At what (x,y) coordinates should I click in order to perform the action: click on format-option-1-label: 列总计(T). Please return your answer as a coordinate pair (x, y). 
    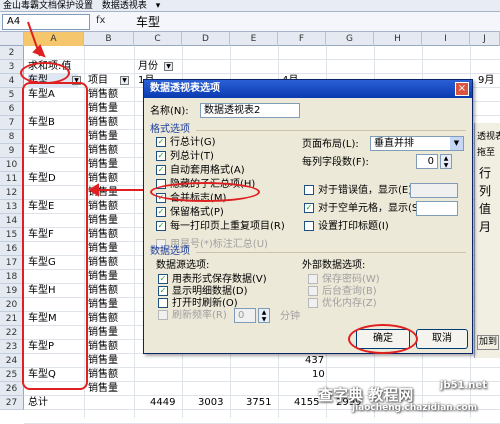
    Looking at the image, I should click on (192, 156).